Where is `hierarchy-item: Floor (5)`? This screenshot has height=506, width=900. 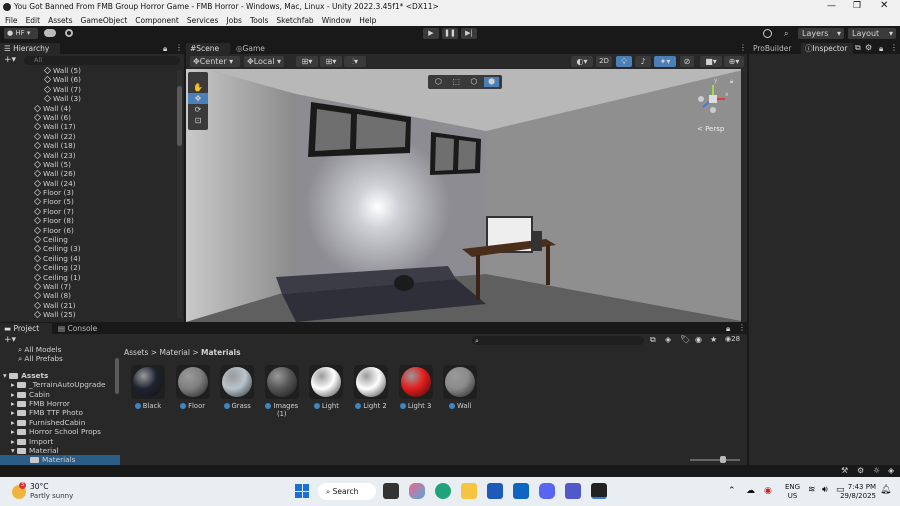 hierarchy-item: Floor (5) is located at coordinates (88, 201).